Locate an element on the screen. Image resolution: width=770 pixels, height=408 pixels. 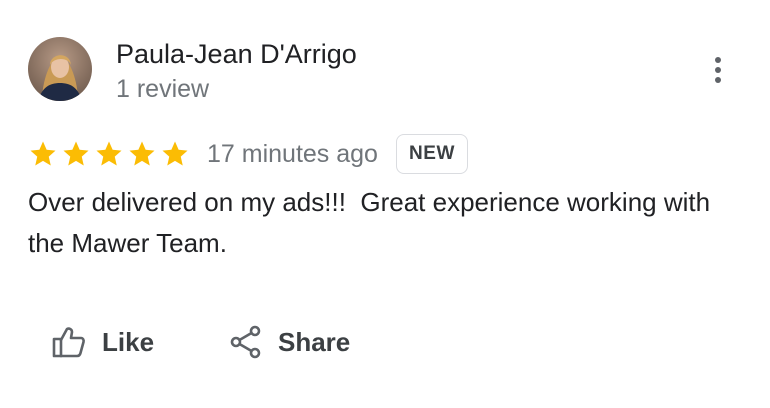
share-button: Share is located at coordinates (290, 342).